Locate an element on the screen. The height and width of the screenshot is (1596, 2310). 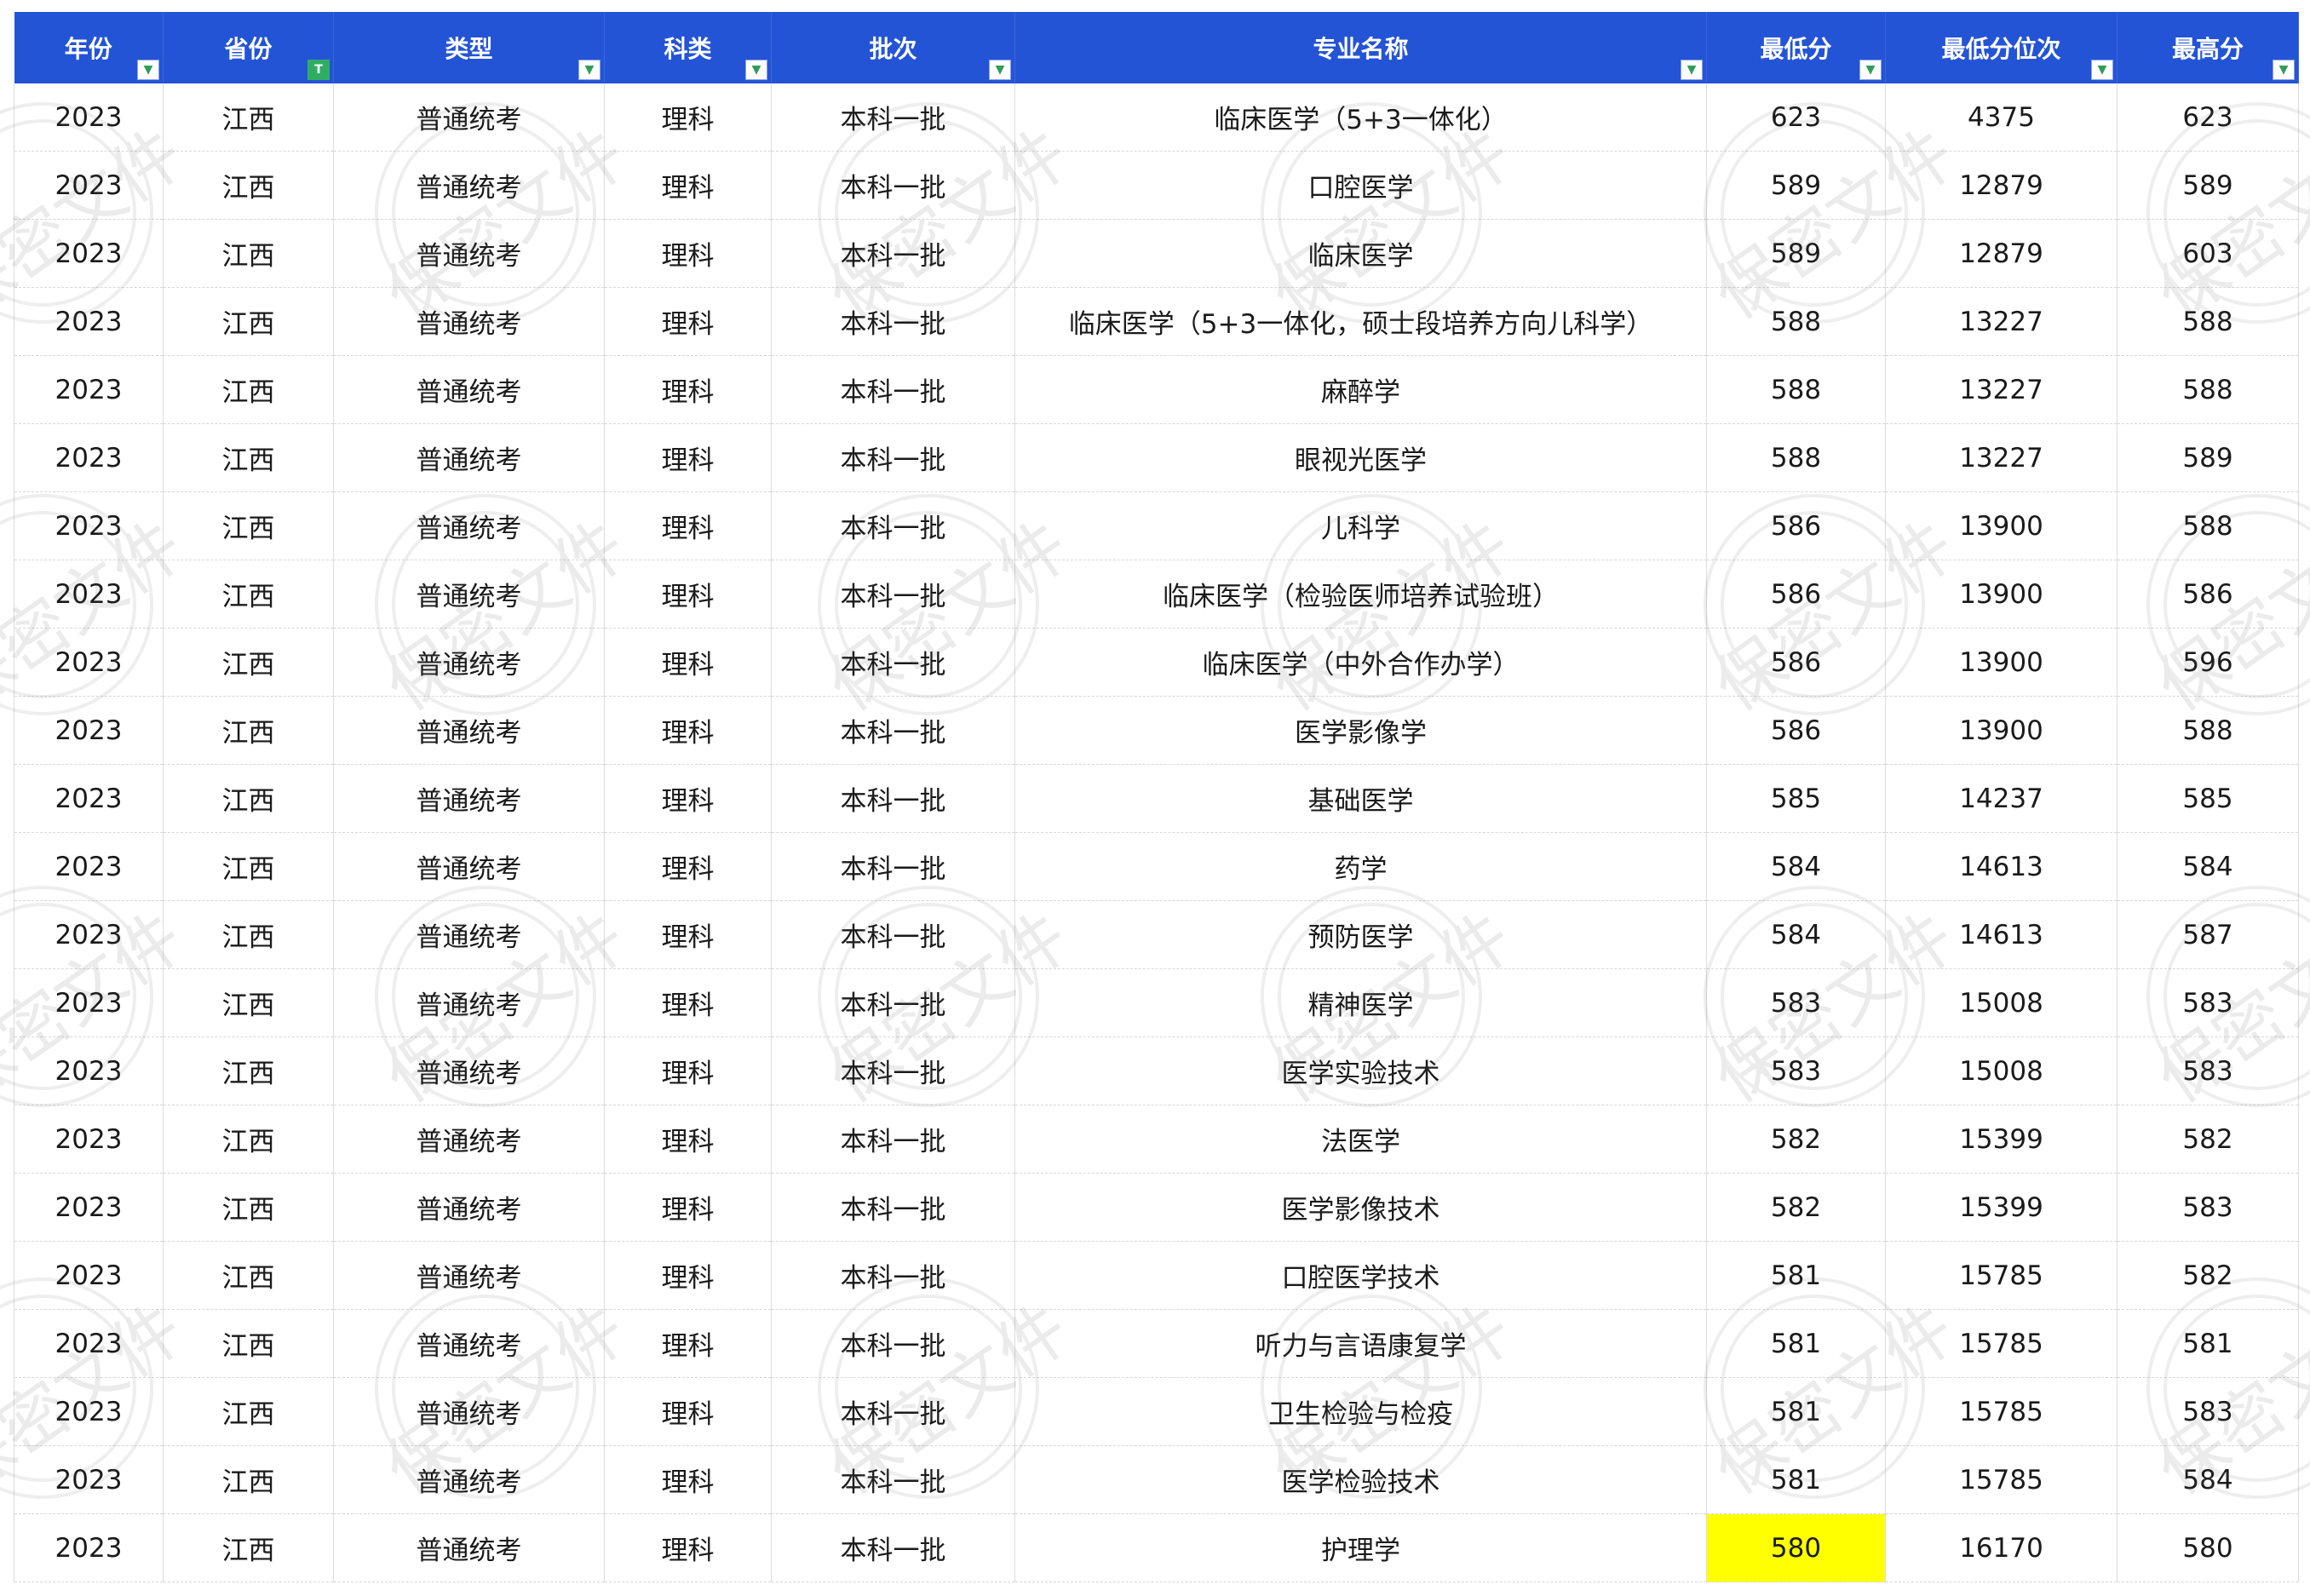
table-cell: 麻醉学 is located at coordinates (1360, 389).